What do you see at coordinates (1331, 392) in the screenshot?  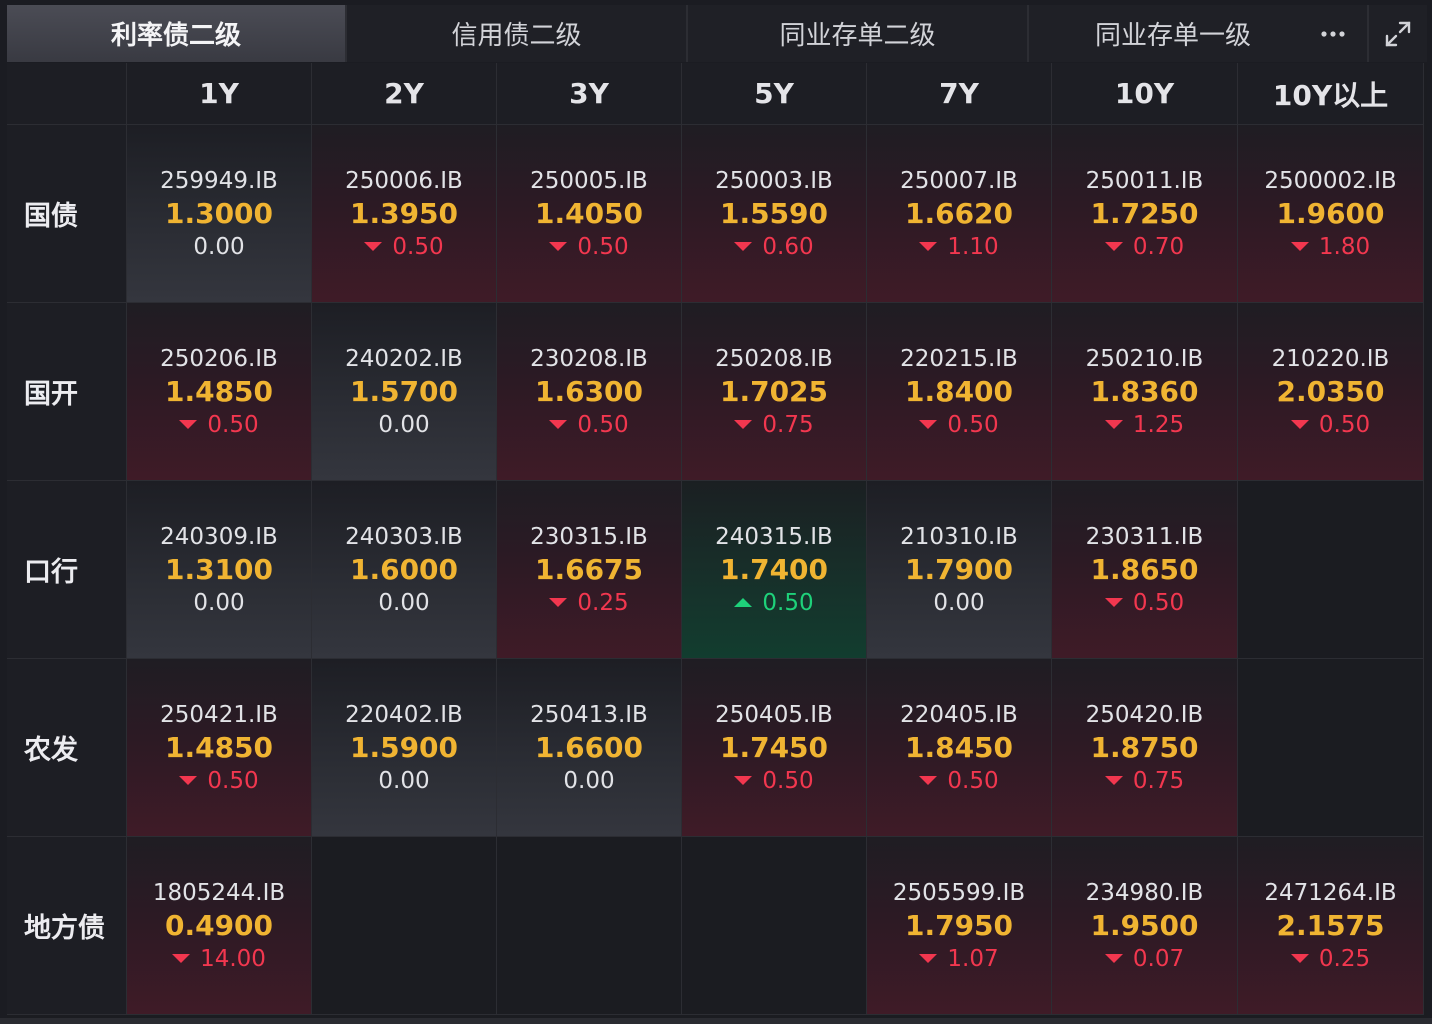 I see `quote-cell: 210220.IB 2.0350 0.50` at bounding box center [1331, 392].